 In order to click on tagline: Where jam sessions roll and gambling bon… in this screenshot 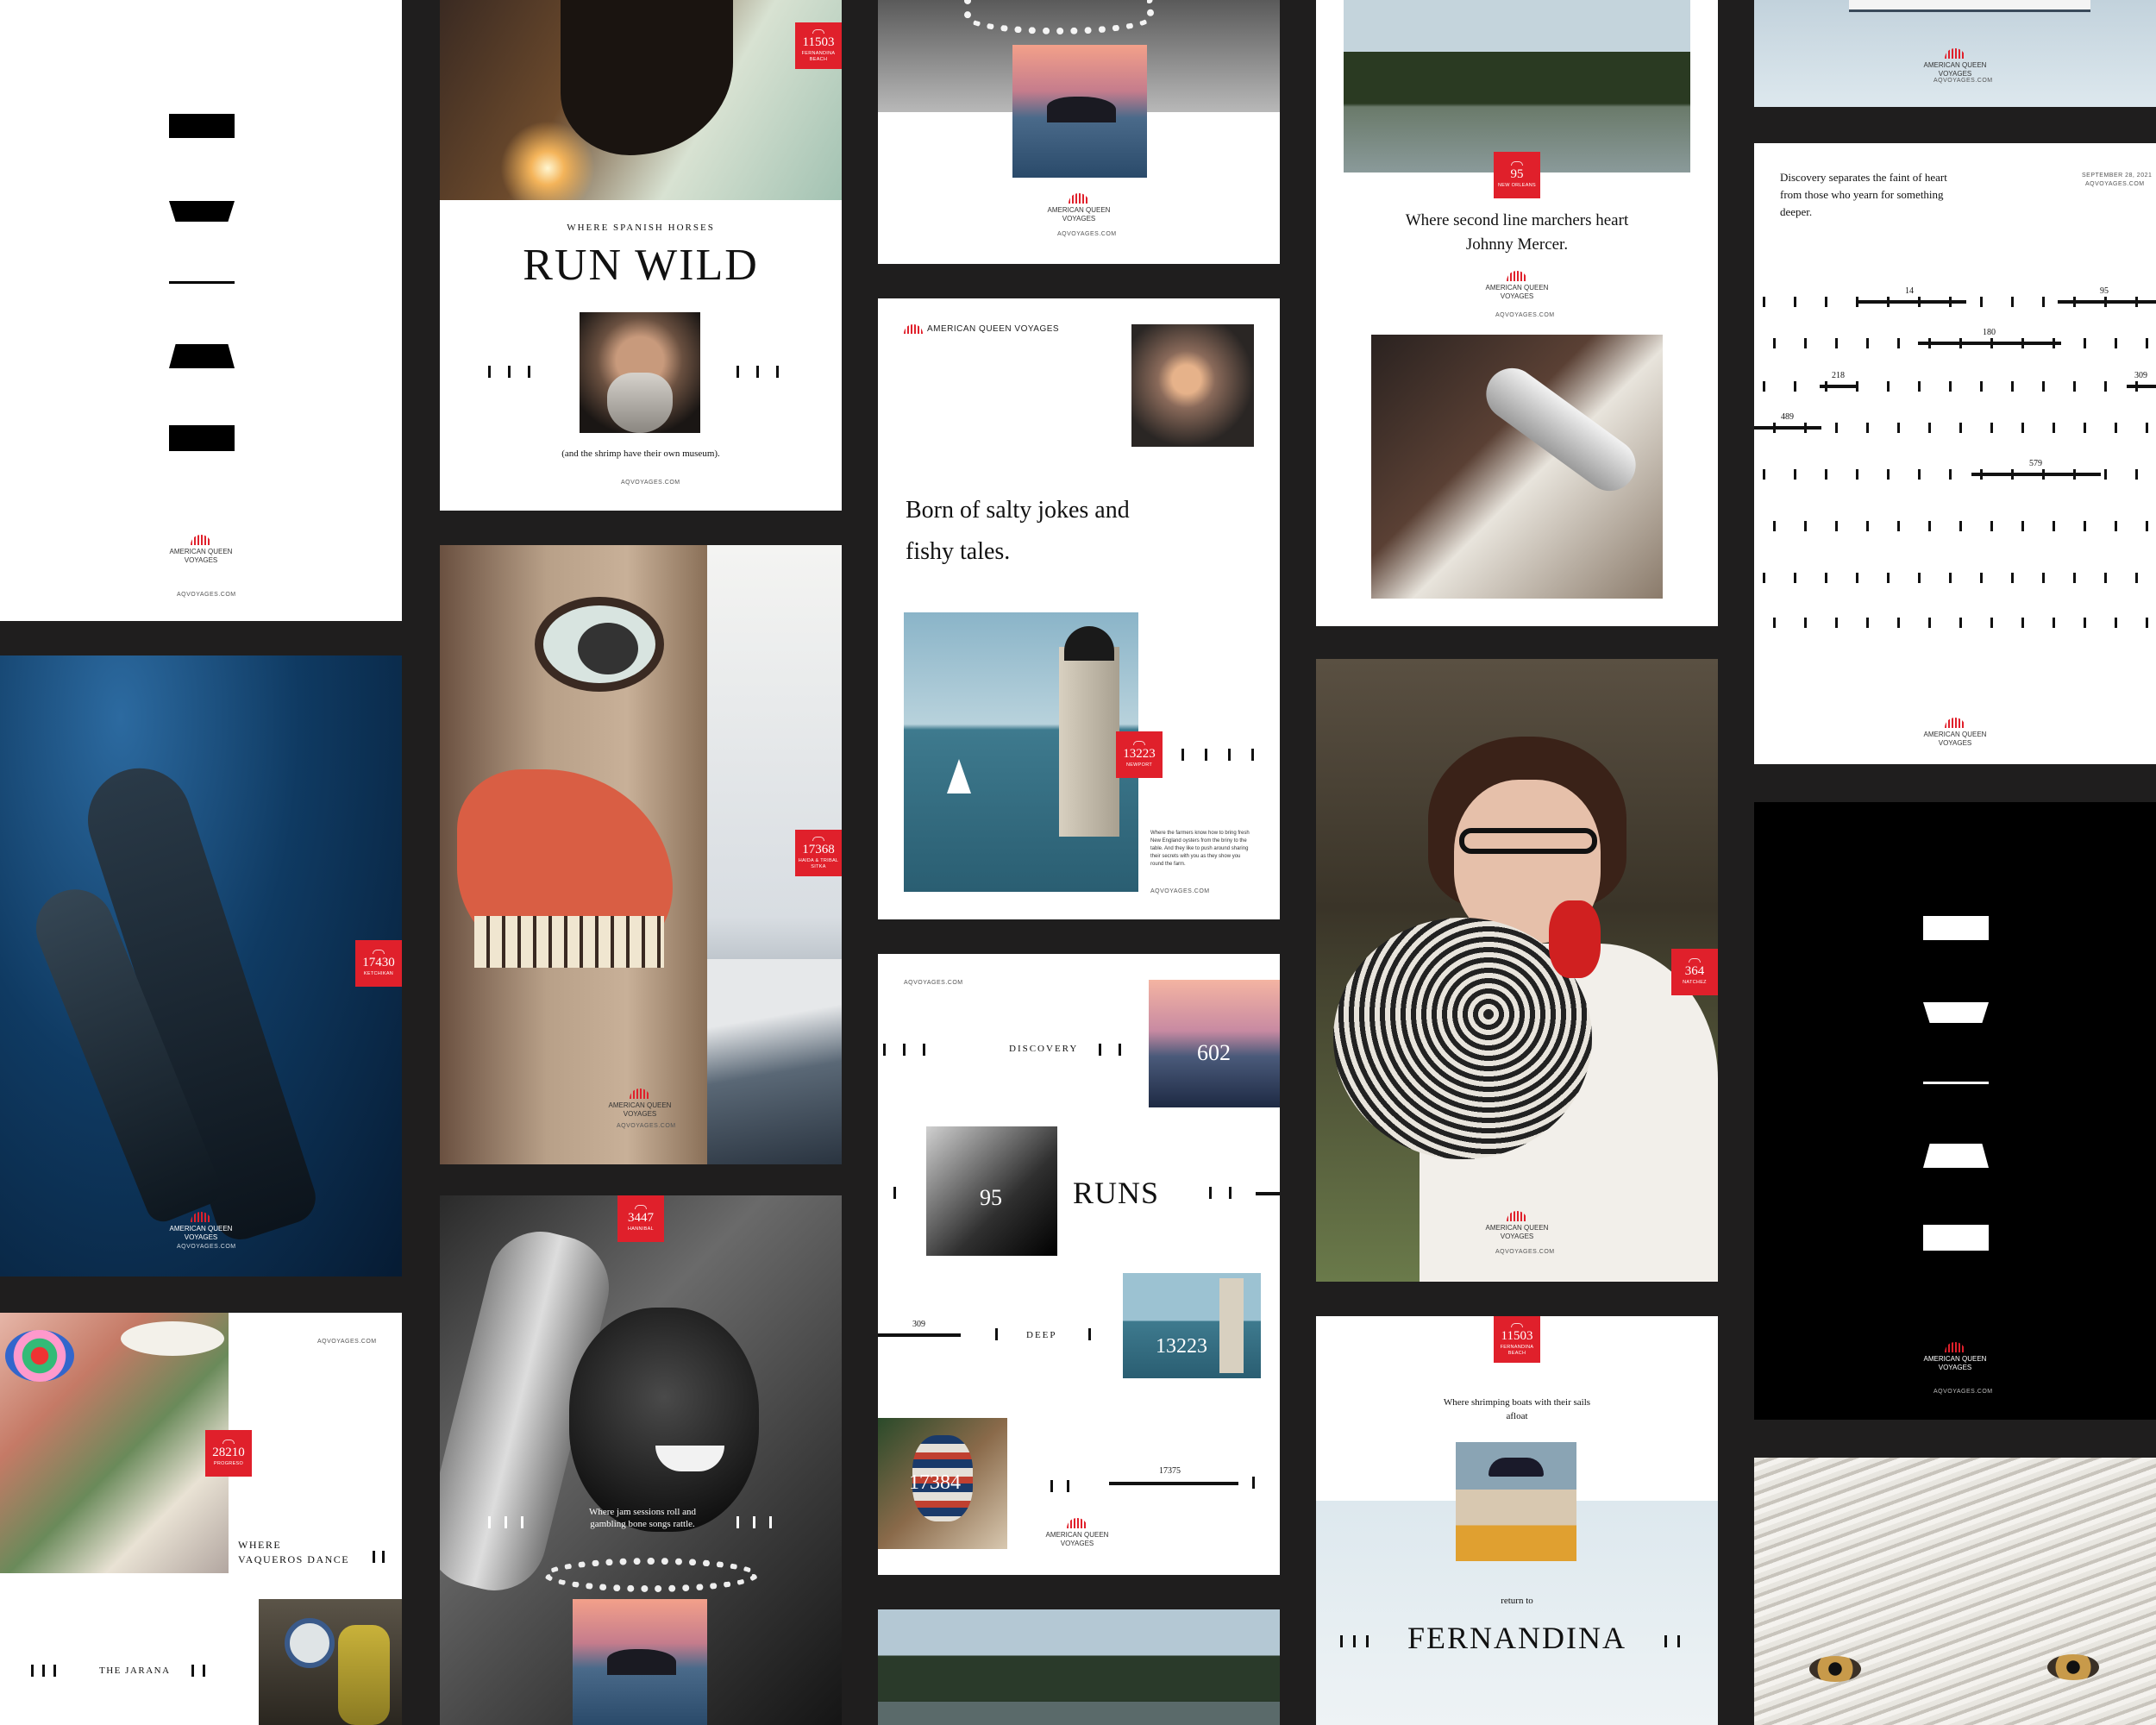, I will do `click(642, 1518)`.